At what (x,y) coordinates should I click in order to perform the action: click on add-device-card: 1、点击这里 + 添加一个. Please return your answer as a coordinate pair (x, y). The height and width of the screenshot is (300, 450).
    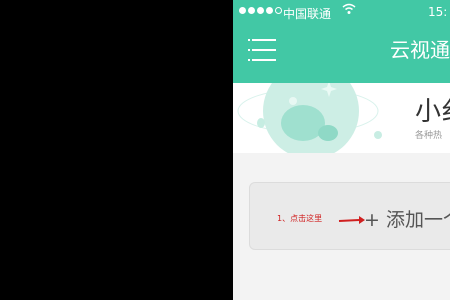
    Looking at the image, I should click on (349, 216).